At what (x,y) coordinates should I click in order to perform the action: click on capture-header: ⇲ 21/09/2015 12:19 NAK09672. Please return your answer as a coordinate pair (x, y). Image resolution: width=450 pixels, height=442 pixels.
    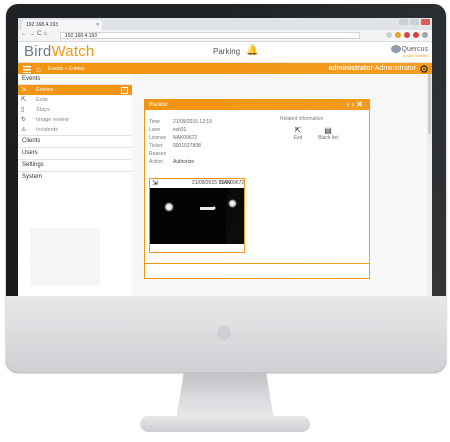
    Looking at the image, I should click on (197, 183).